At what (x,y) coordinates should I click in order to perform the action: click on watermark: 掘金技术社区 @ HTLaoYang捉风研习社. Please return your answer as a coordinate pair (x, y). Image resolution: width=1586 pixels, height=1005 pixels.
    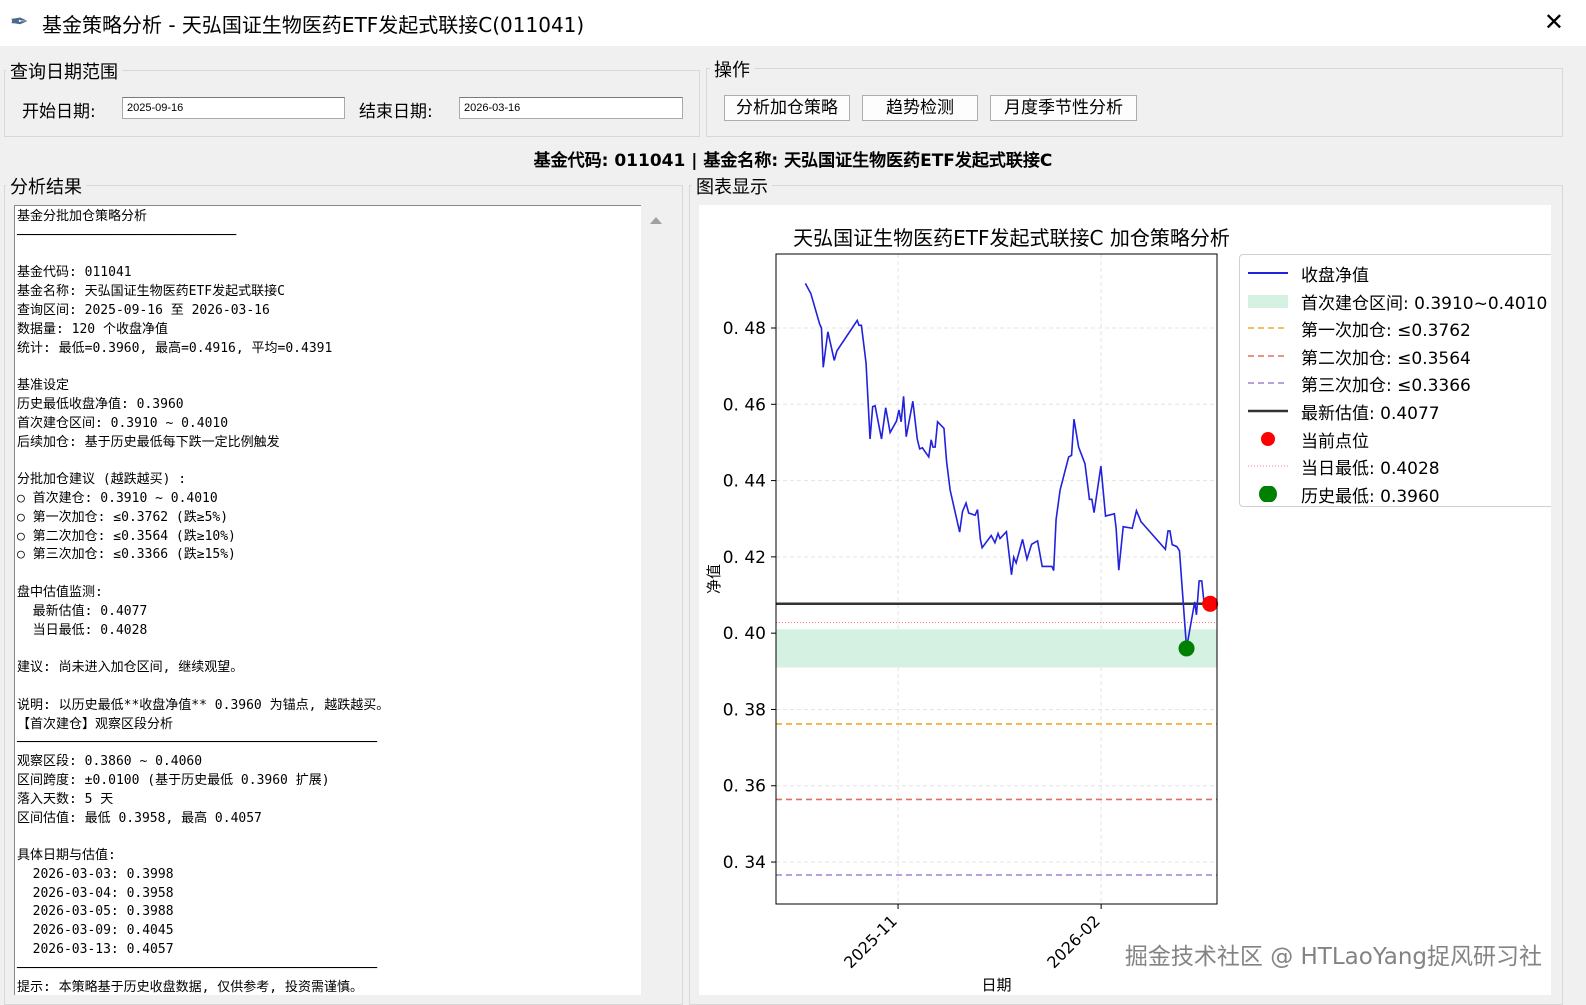
    Looking at the image, I should click on (1333, 957).